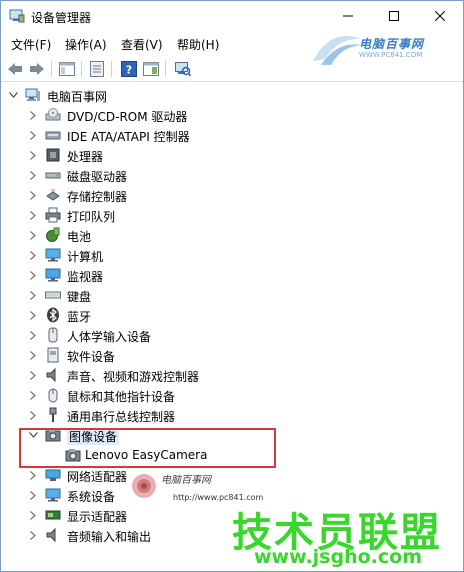  I want to click on tree-item-monitor: 监视器, so click(232, 275).